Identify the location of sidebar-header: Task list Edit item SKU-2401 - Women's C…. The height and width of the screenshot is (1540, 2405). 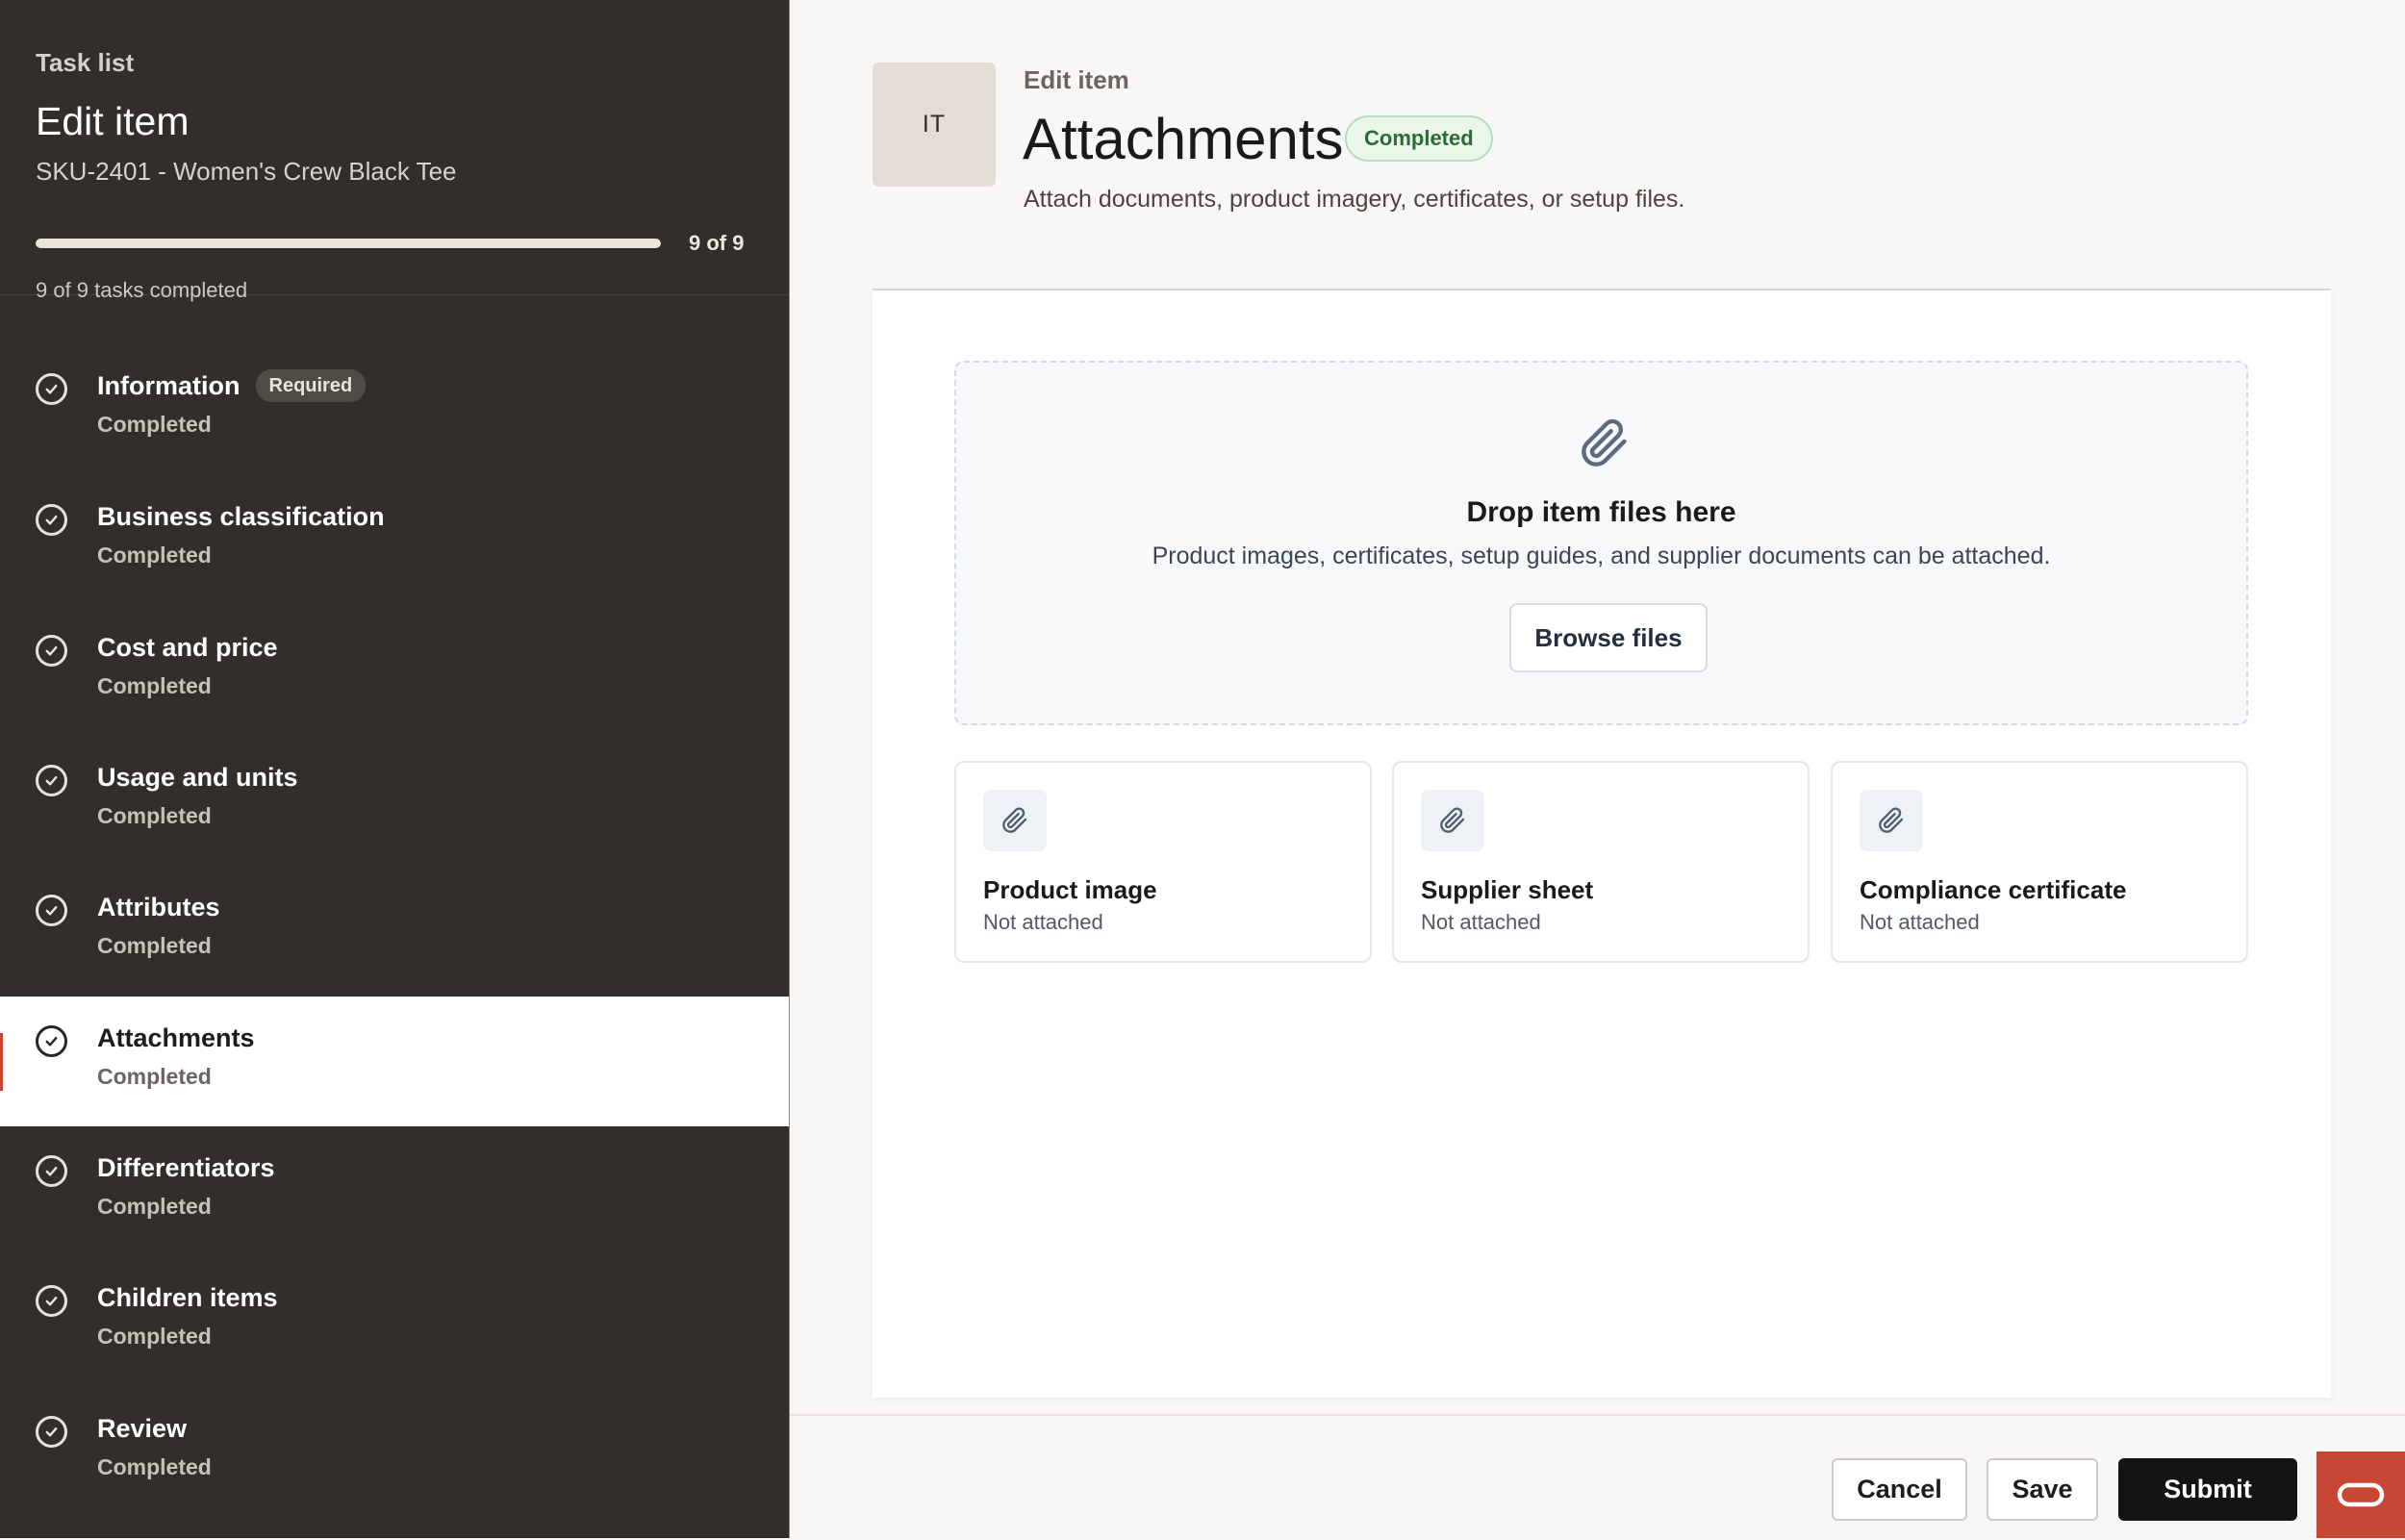
(394, 151).